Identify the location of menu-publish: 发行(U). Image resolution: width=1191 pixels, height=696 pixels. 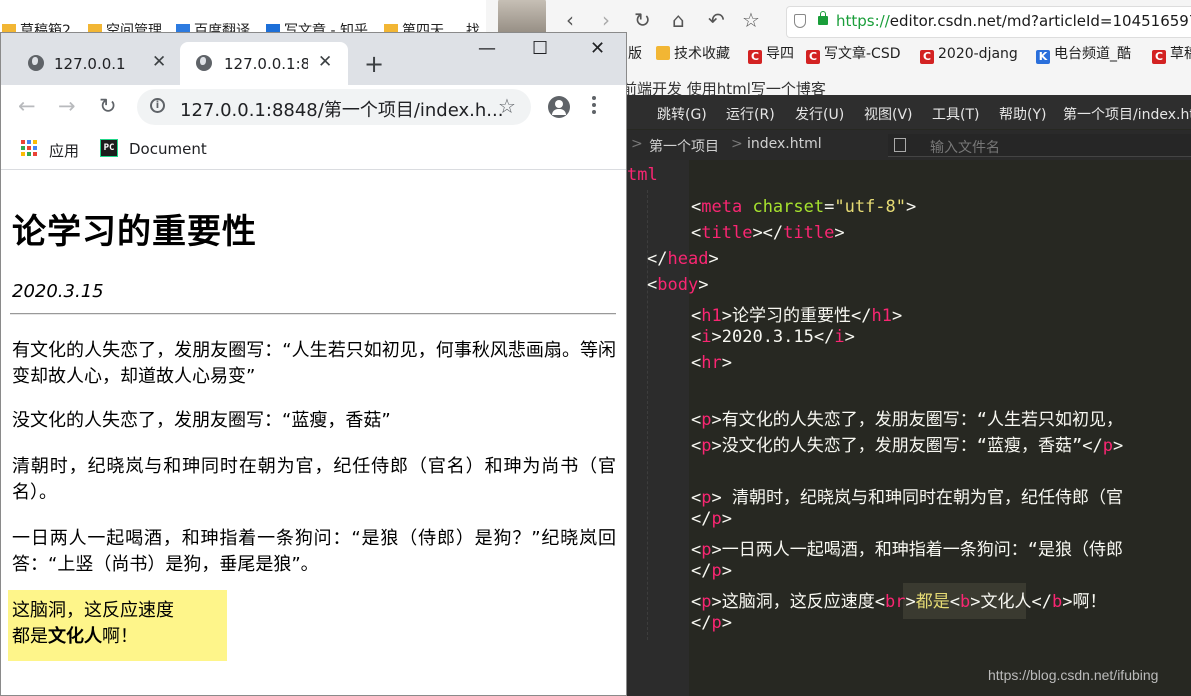
(819, 114).